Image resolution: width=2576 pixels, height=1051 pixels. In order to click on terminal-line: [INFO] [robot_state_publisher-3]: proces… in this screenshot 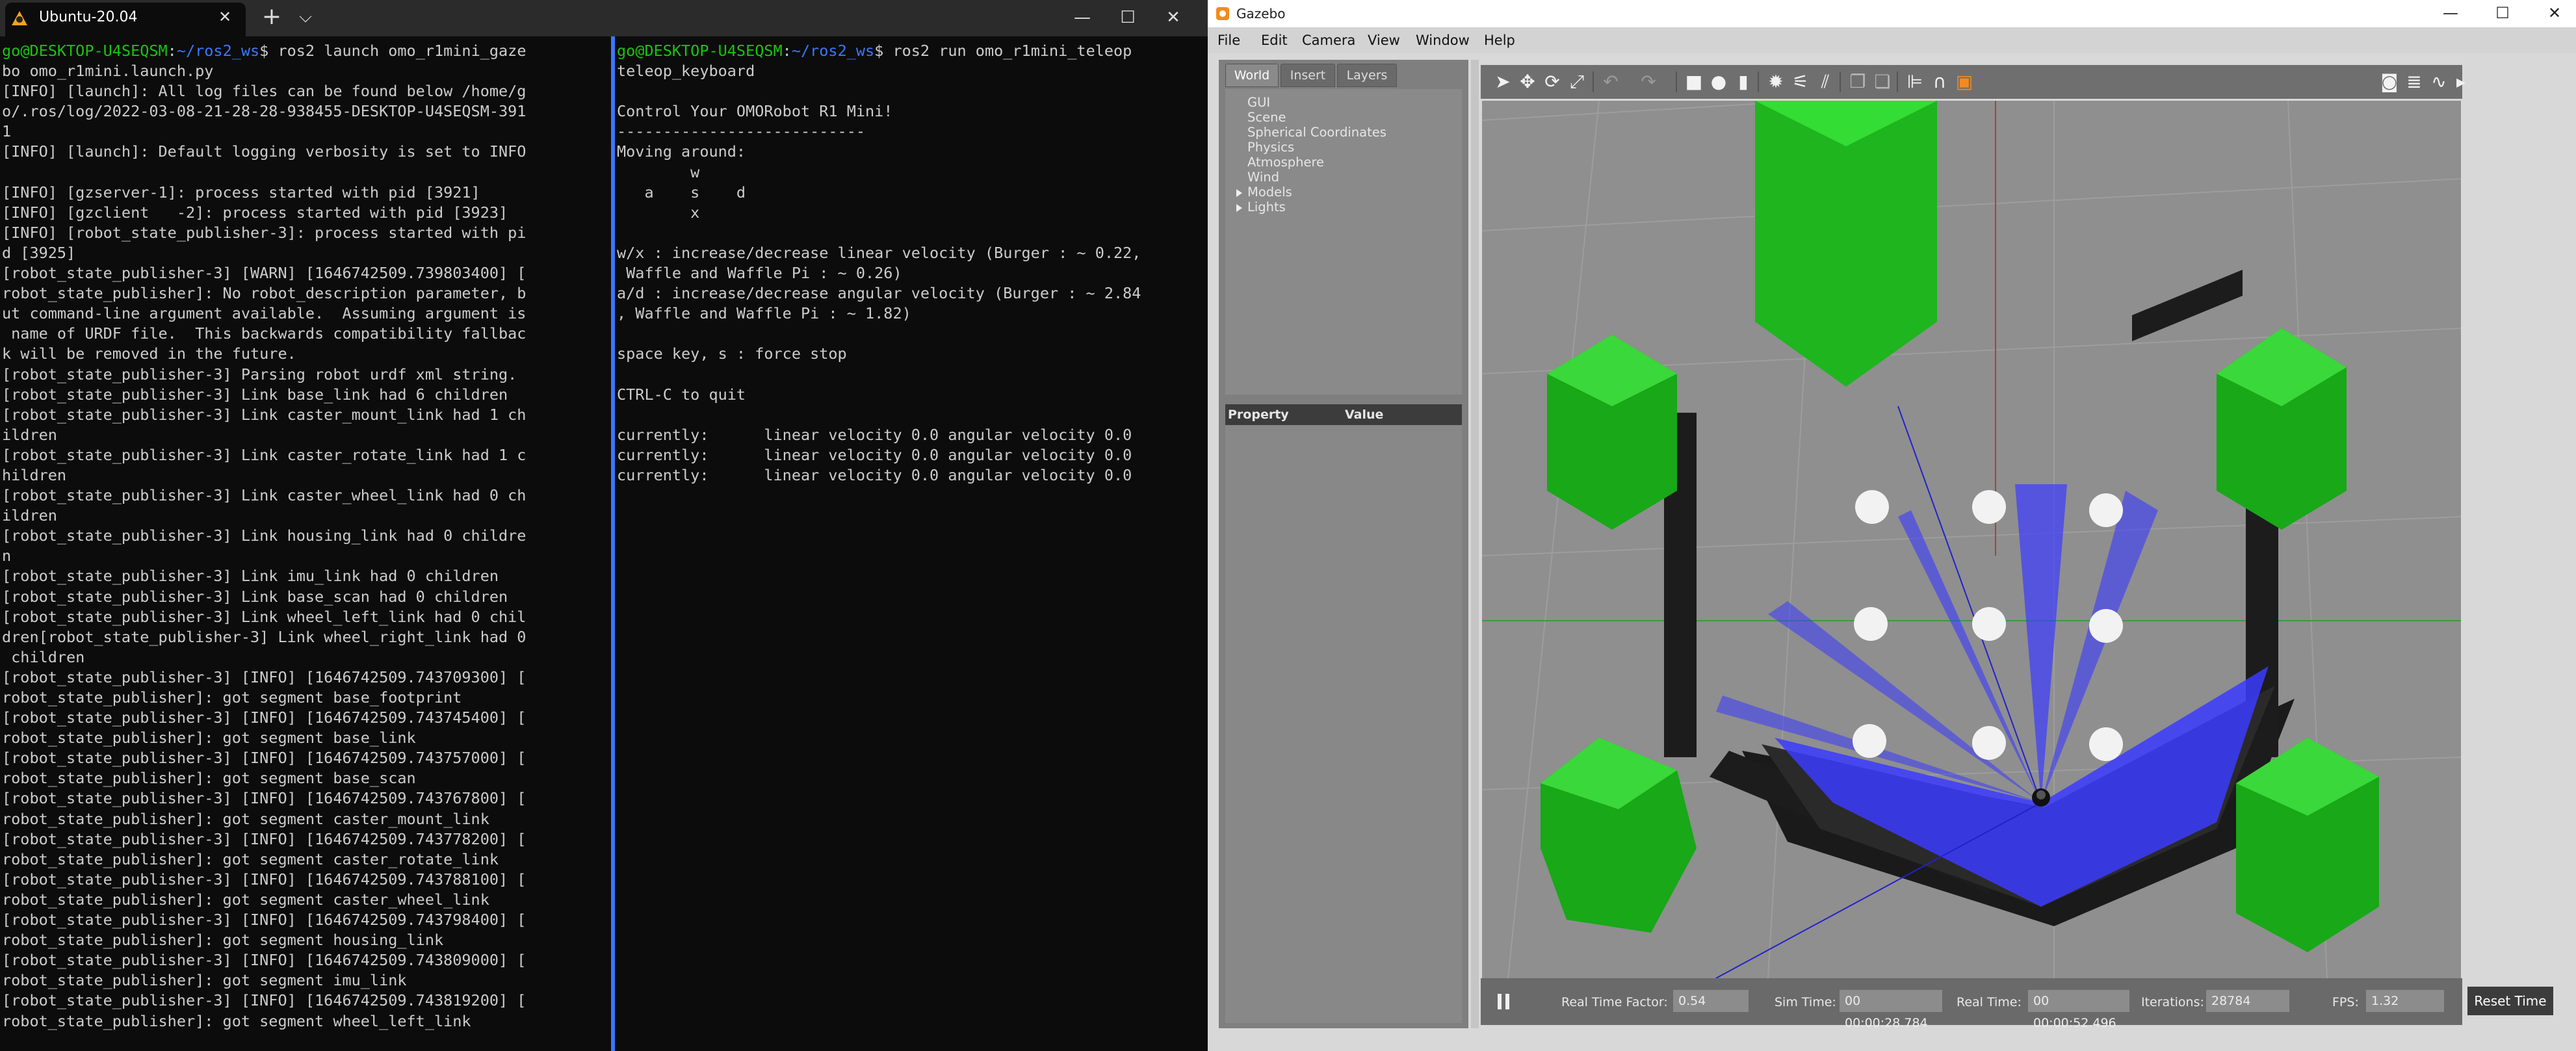, I will do `click(264, 233)`.